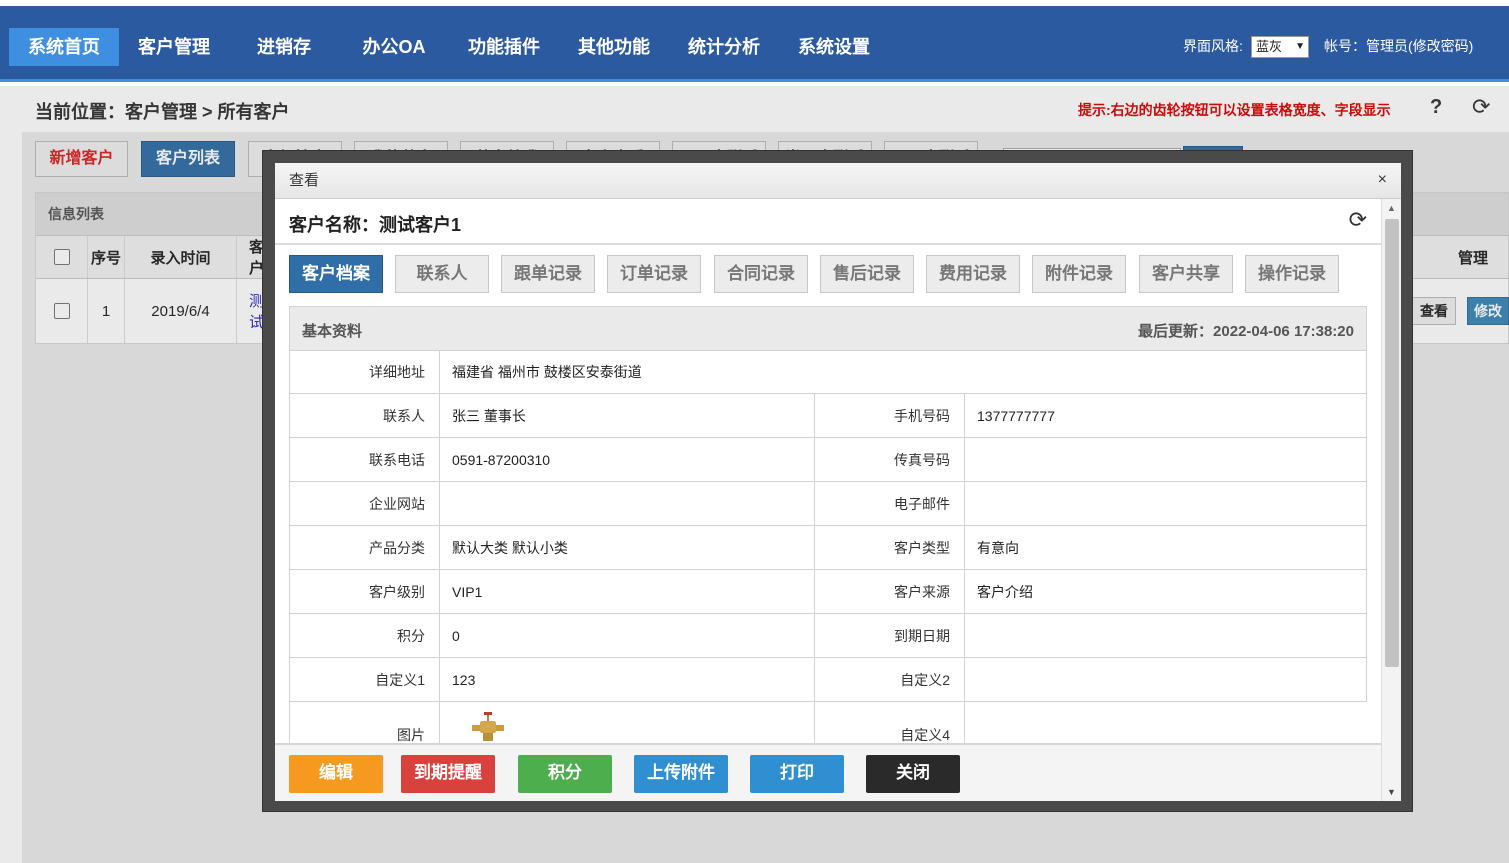  What do you see at coordinates (1165, 416) in the screenshot?
I see `value-mobile: 1377777777` at bounding box center [1165, 416].